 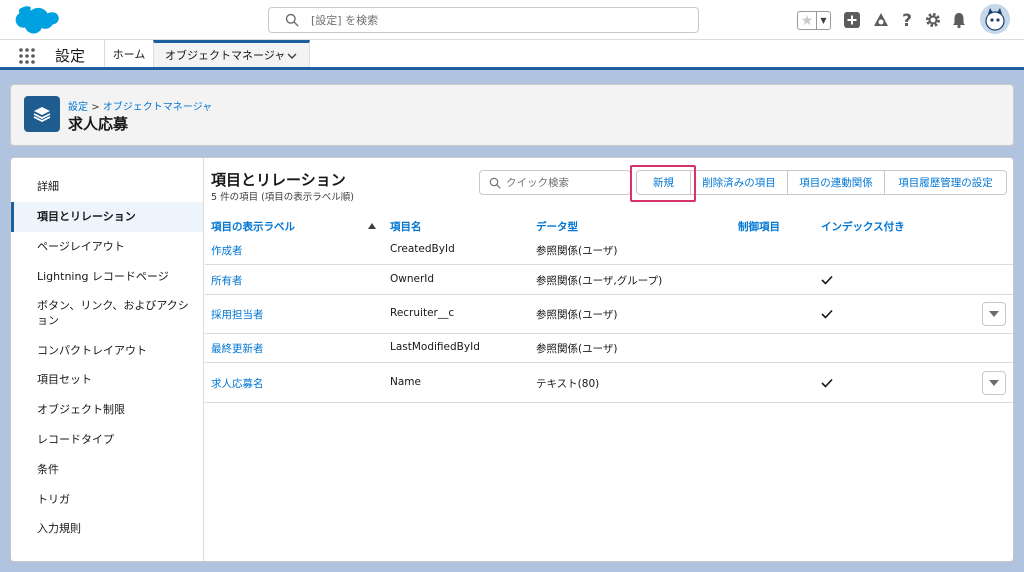 What do you see at coordinates (599, 281) in the screenshot?
I see `field-data-type: 参照関係(ユーザ,グループ)` at bounding box center [599, 281].